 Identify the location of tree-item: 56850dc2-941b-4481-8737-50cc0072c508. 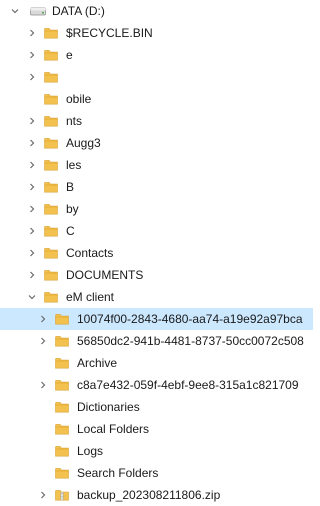
(156, 341).